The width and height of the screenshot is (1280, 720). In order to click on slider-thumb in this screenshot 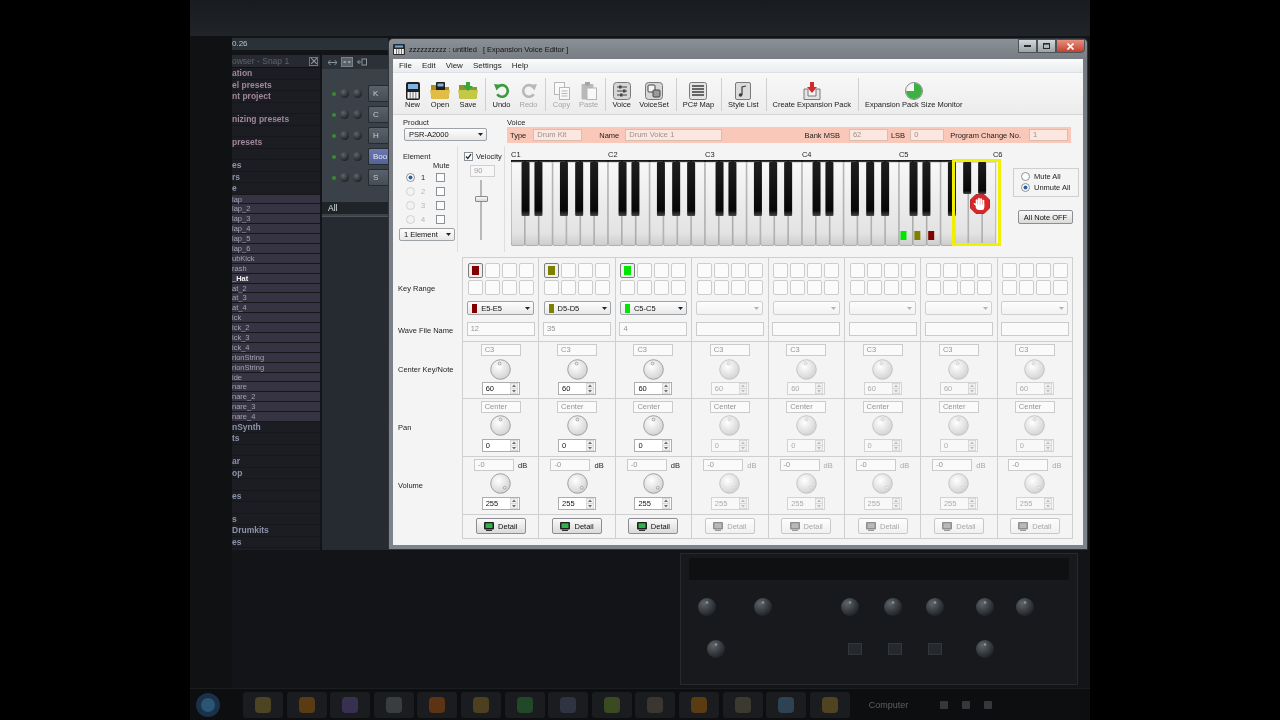, I will do `click(481, 198)`.